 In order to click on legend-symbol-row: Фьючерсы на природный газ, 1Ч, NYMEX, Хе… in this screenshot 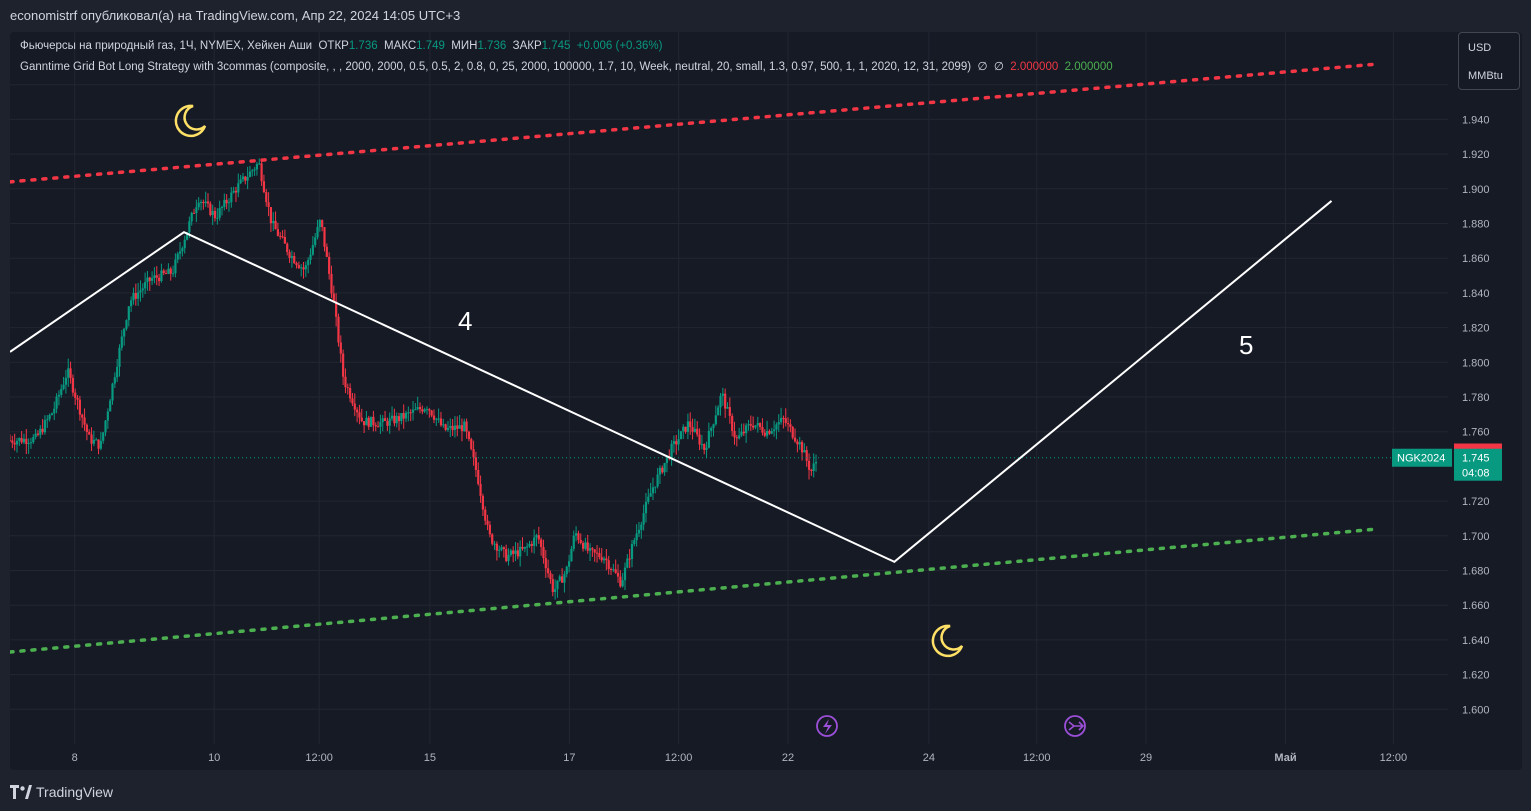, I will do `click(341, 46)`.